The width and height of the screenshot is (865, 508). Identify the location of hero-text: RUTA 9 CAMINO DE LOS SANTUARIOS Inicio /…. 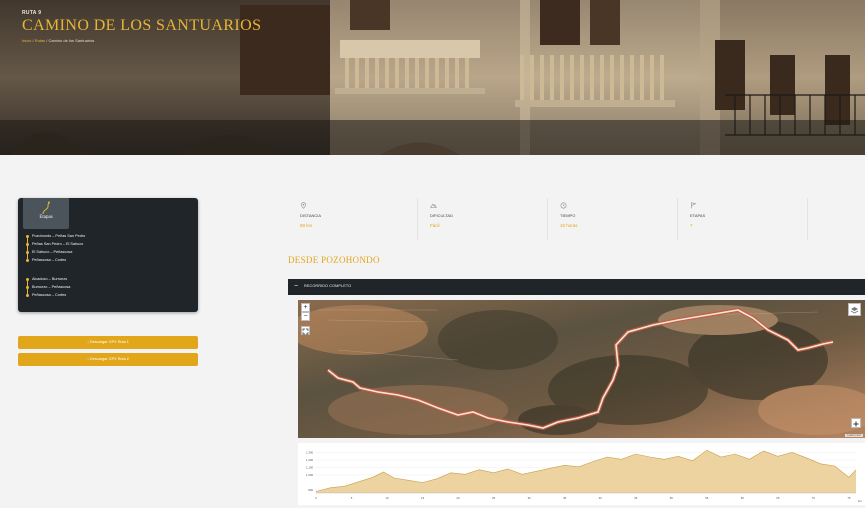
(141, 26).